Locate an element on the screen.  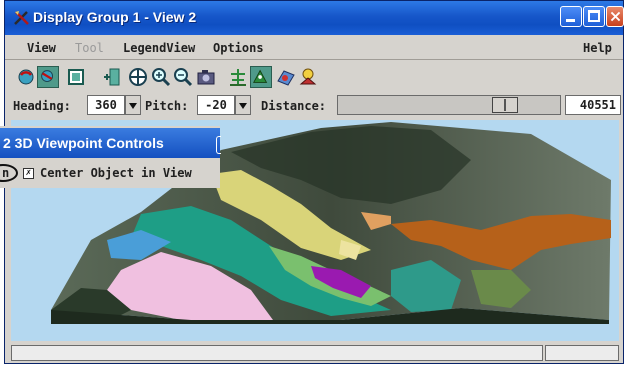
pitch-input: -20 is located at coordinates (216, 105).